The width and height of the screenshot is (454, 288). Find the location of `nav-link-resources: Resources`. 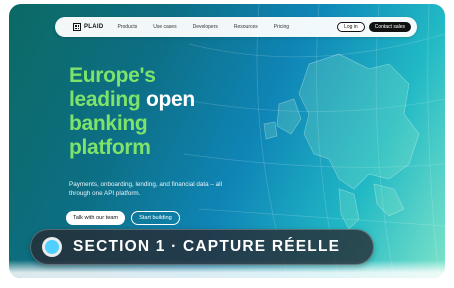

nav-link-resources: Resources is located at coordinates (246, 27).